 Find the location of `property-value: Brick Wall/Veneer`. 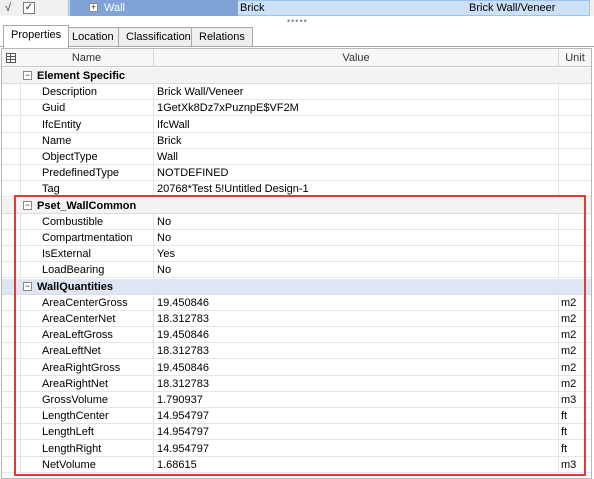

property-value: Brick Wall/Veneer is located at coordinates (200, 92).